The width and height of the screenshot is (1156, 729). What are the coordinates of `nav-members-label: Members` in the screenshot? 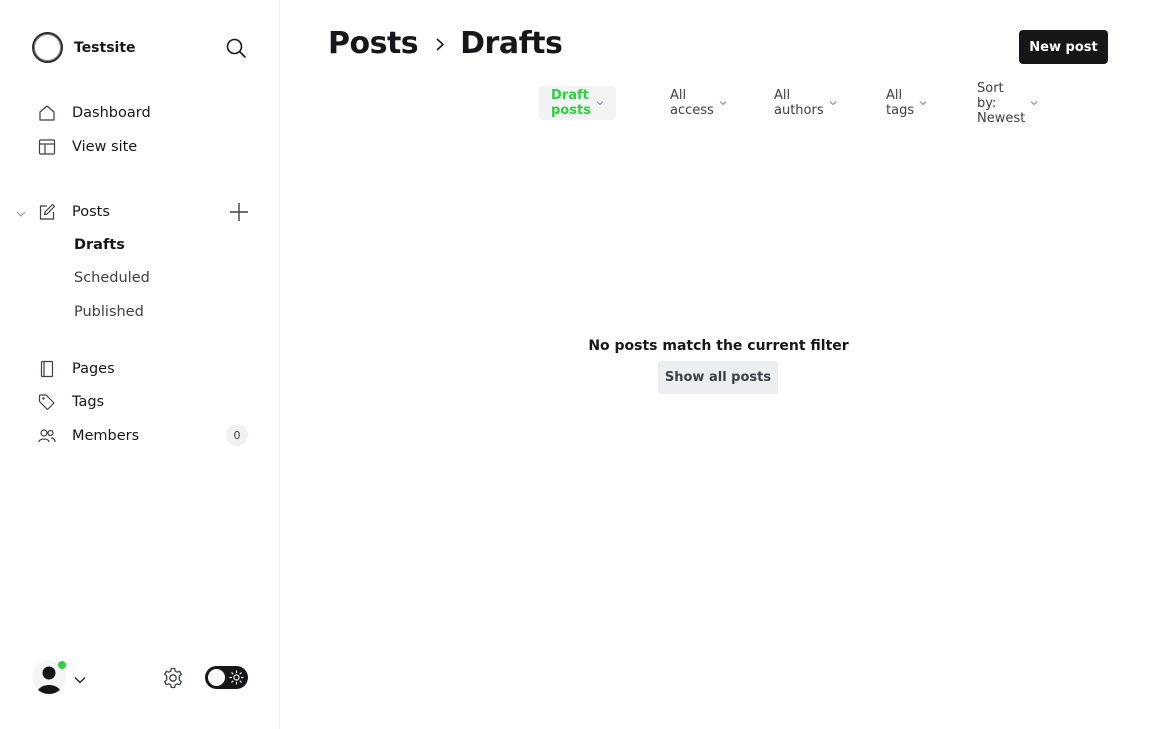 It's located at (106, 436).